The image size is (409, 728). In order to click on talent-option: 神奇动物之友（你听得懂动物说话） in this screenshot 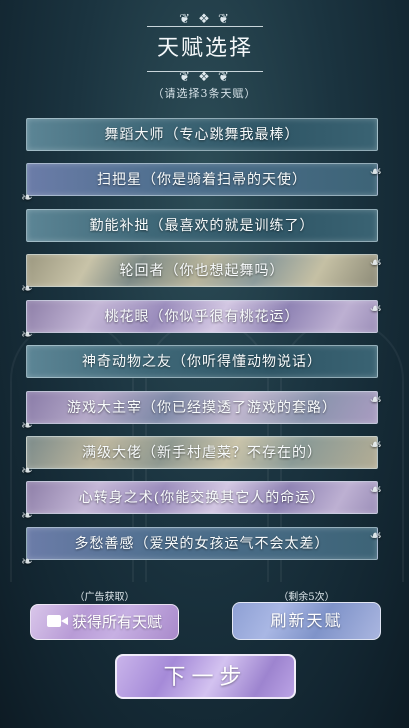, I will do `click(202, 361)`.